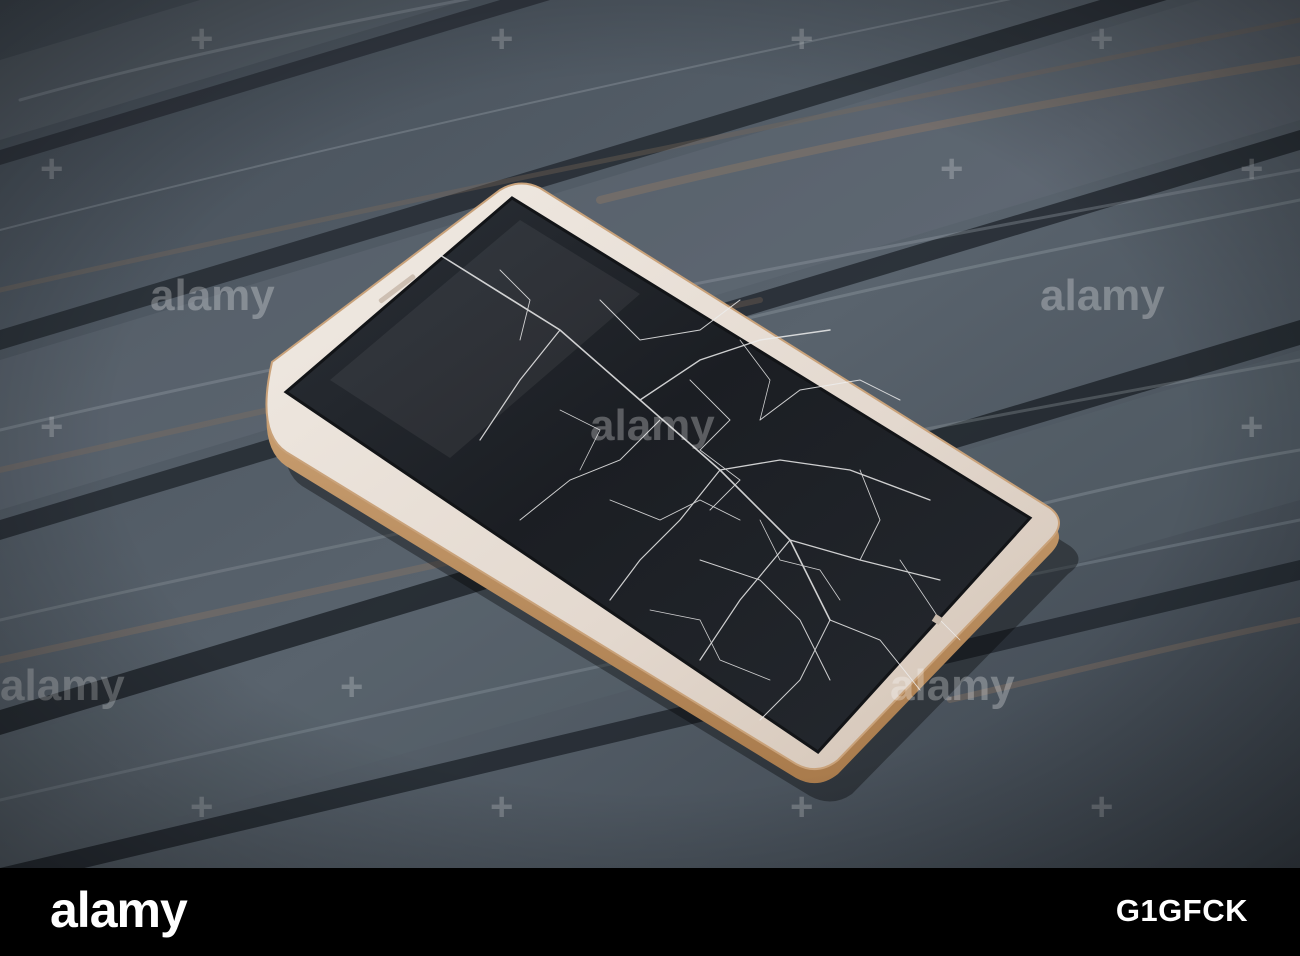  Describe the element at coordinates (650, 912) in the screenshot. I see `footer-bar` at that location.